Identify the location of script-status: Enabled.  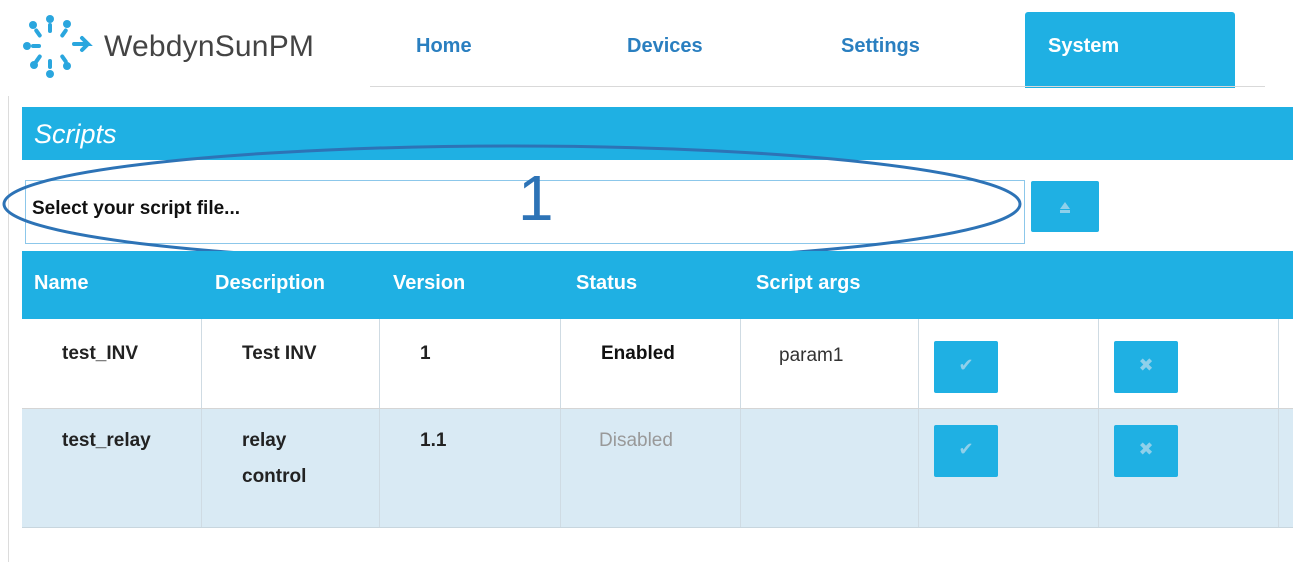
(638, 353).